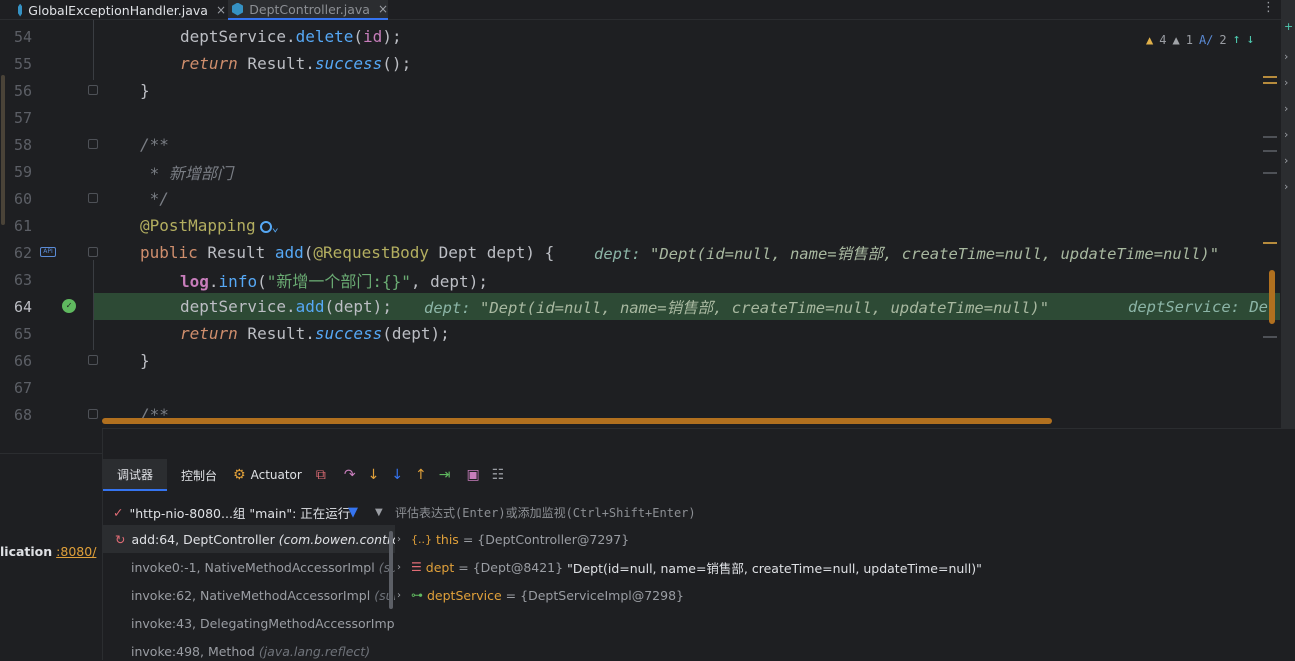  I want to click on line-number: 67, so click(23, 387).